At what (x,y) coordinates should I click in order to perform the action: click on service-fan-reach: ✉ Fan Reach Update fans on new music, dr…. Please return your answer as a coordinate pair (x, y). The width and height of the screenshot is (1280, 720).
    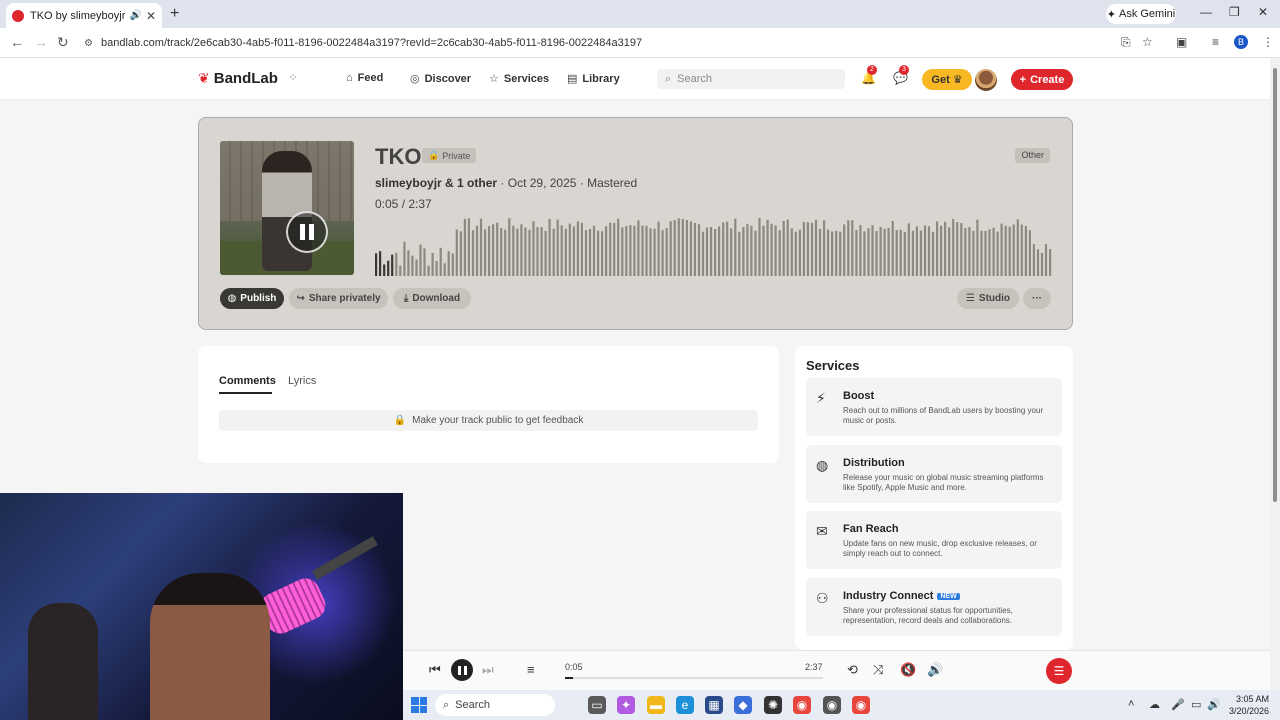
    Looking at the image, I should click on (934, 540).